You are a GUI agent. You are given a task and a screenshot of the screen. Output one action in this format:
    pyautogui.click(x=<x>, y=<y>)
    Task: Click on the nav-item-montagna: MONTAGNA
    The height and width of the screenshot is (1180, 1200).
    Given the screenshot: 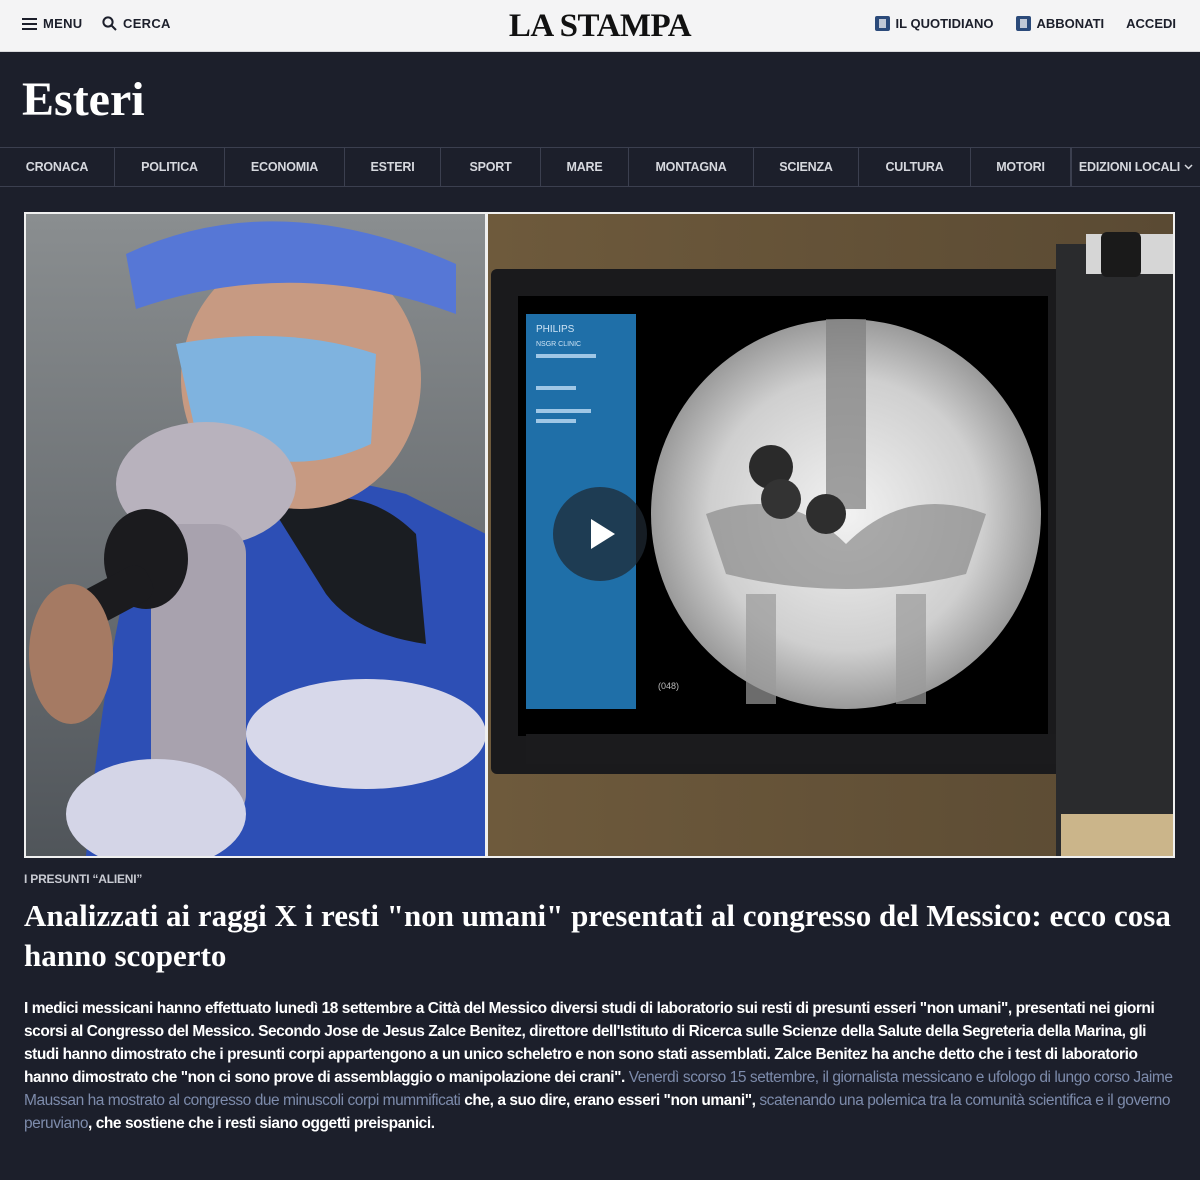 What is the action you would take?
    pyautogui.click(x=691, y=167)
    